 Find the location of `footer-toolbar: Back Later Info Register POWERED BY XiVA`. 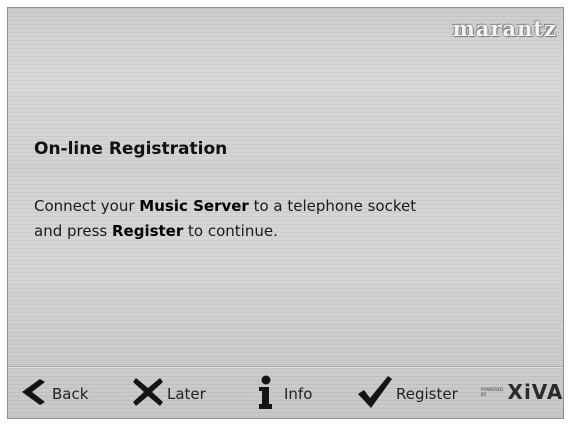

footer-toolbar: Back Later Info Register POWERED BY XiVA is located at coordinates (285, 393).